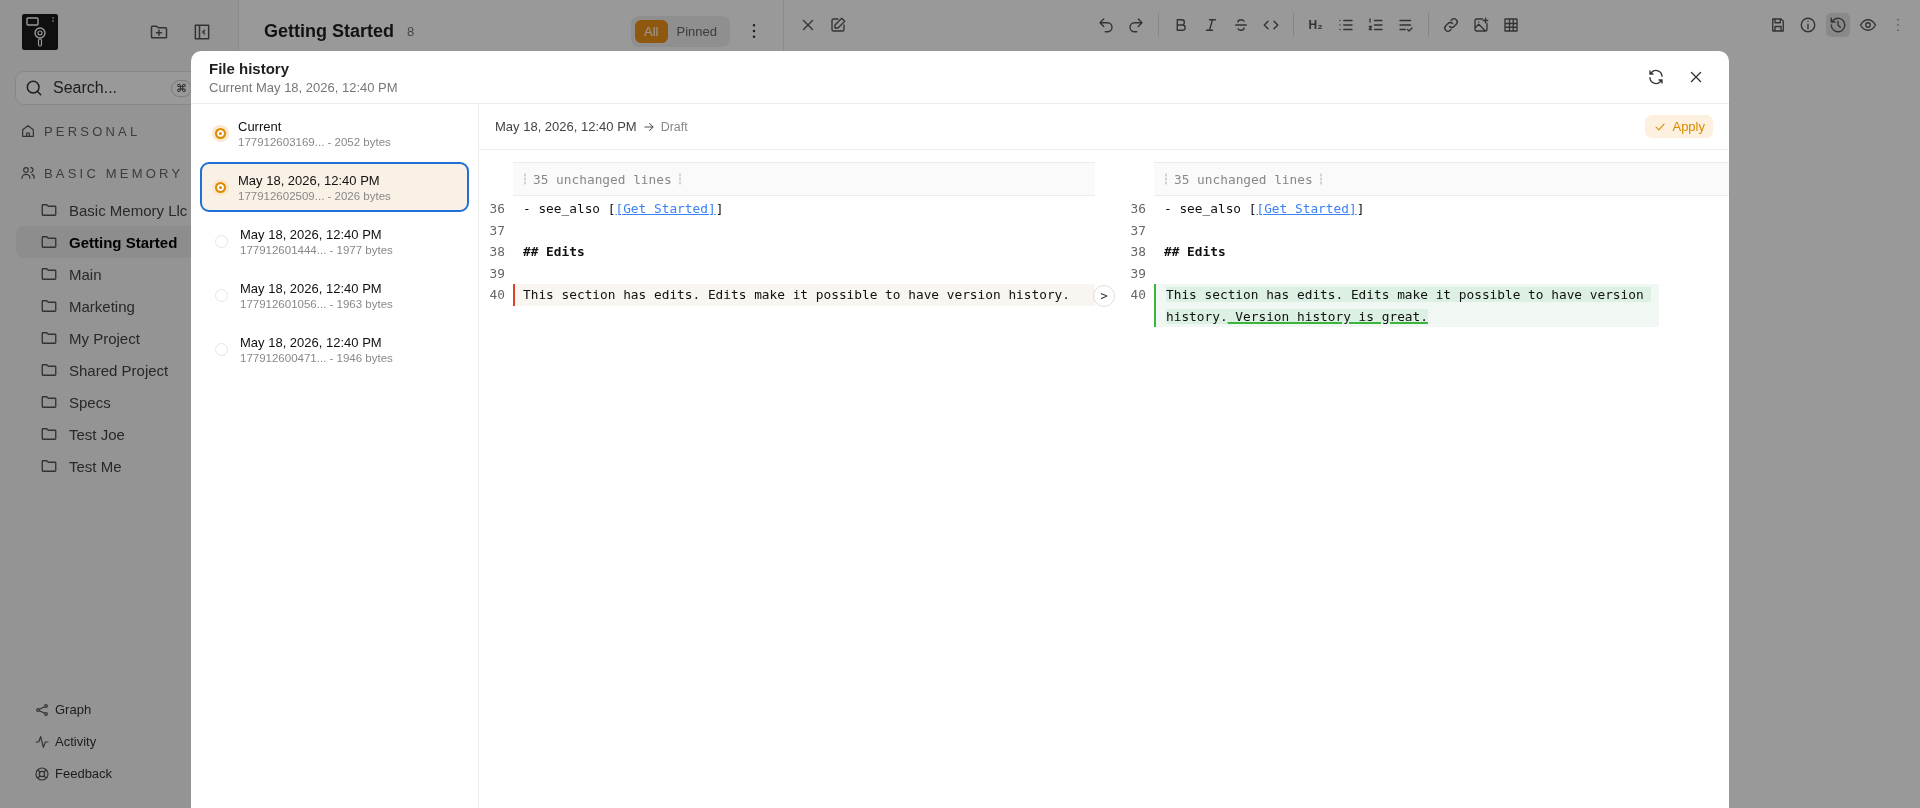  What do you see at coordinates (566, 126) in the screenshot?
I see `compare-from: May 18, 2026, 12:40 PM` at bounding box center [566, 126].